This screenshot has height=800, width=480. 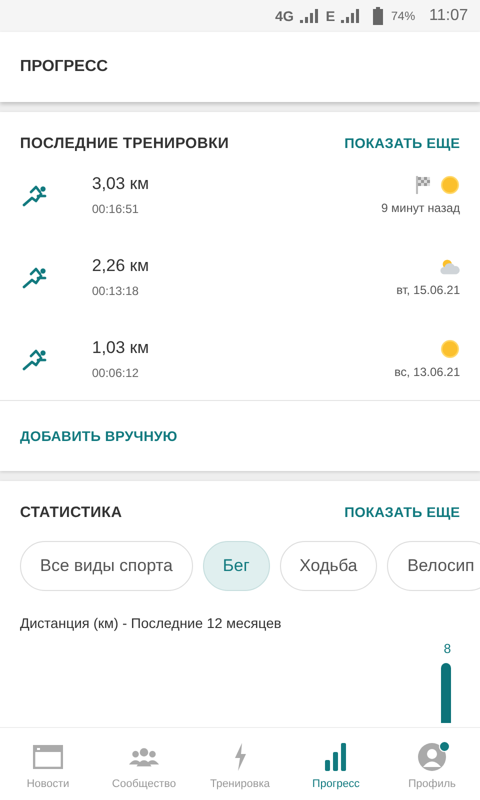 What do you see at coordinates (432, 757) in the screenshot?
I see `profile-icon` at bounding box center [432, 757].